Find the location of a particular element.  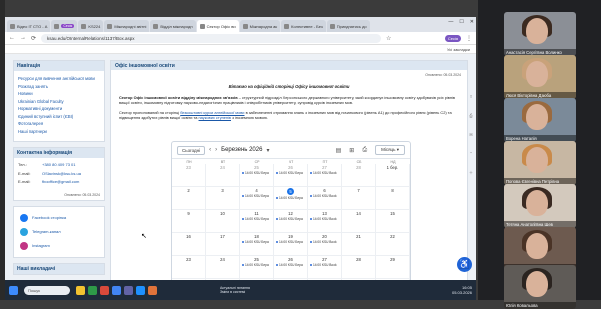

participant-tile: Анастасія Сергіївна Волинко is located at coordinates (540, 34).